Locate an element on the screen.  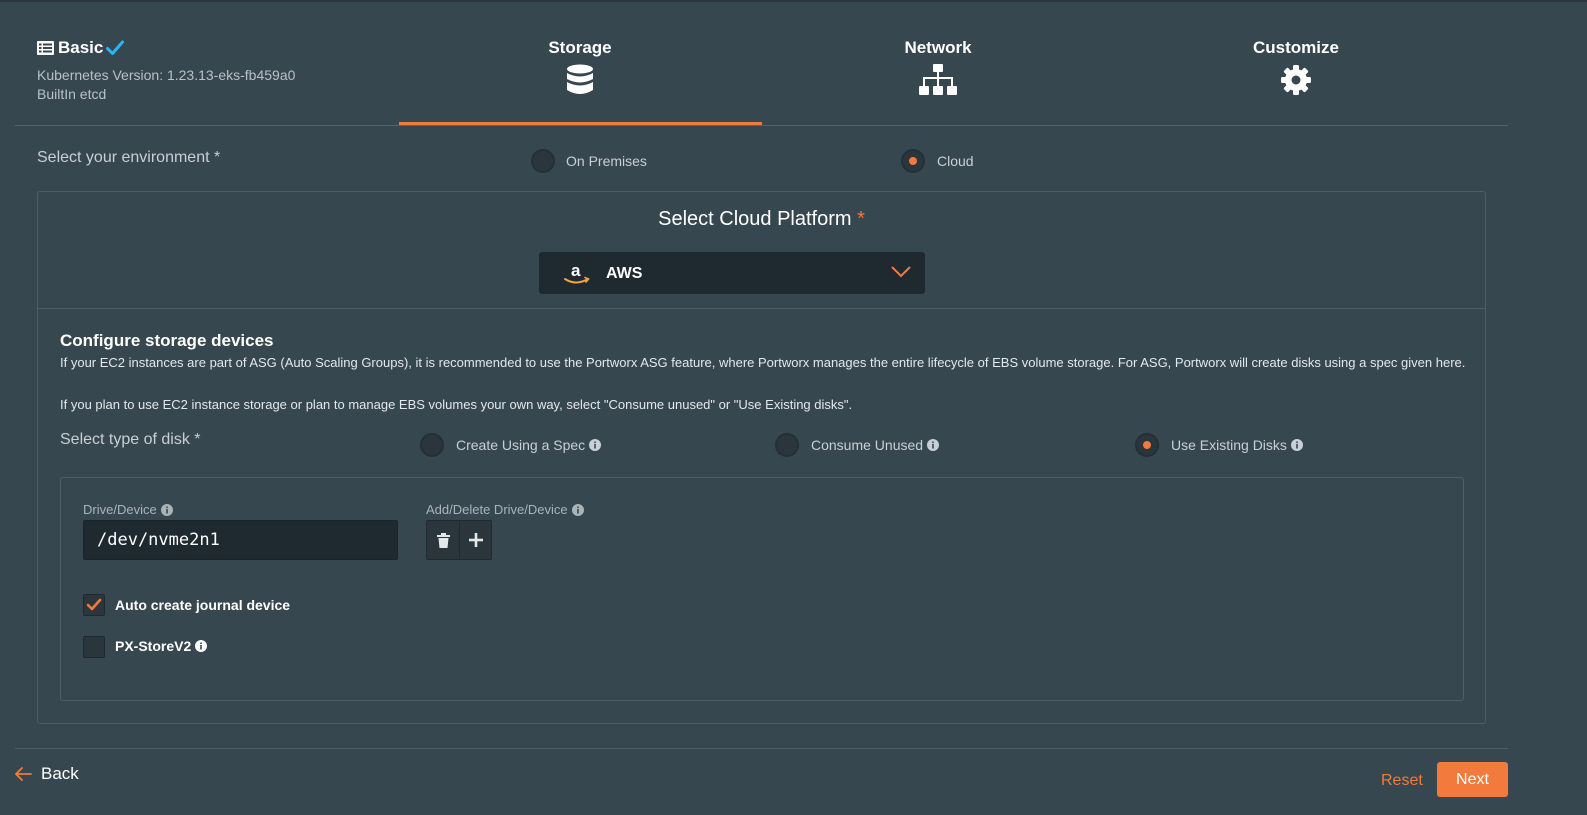
cloud-platform-select: a AWS is located at coordinates (732, 273).